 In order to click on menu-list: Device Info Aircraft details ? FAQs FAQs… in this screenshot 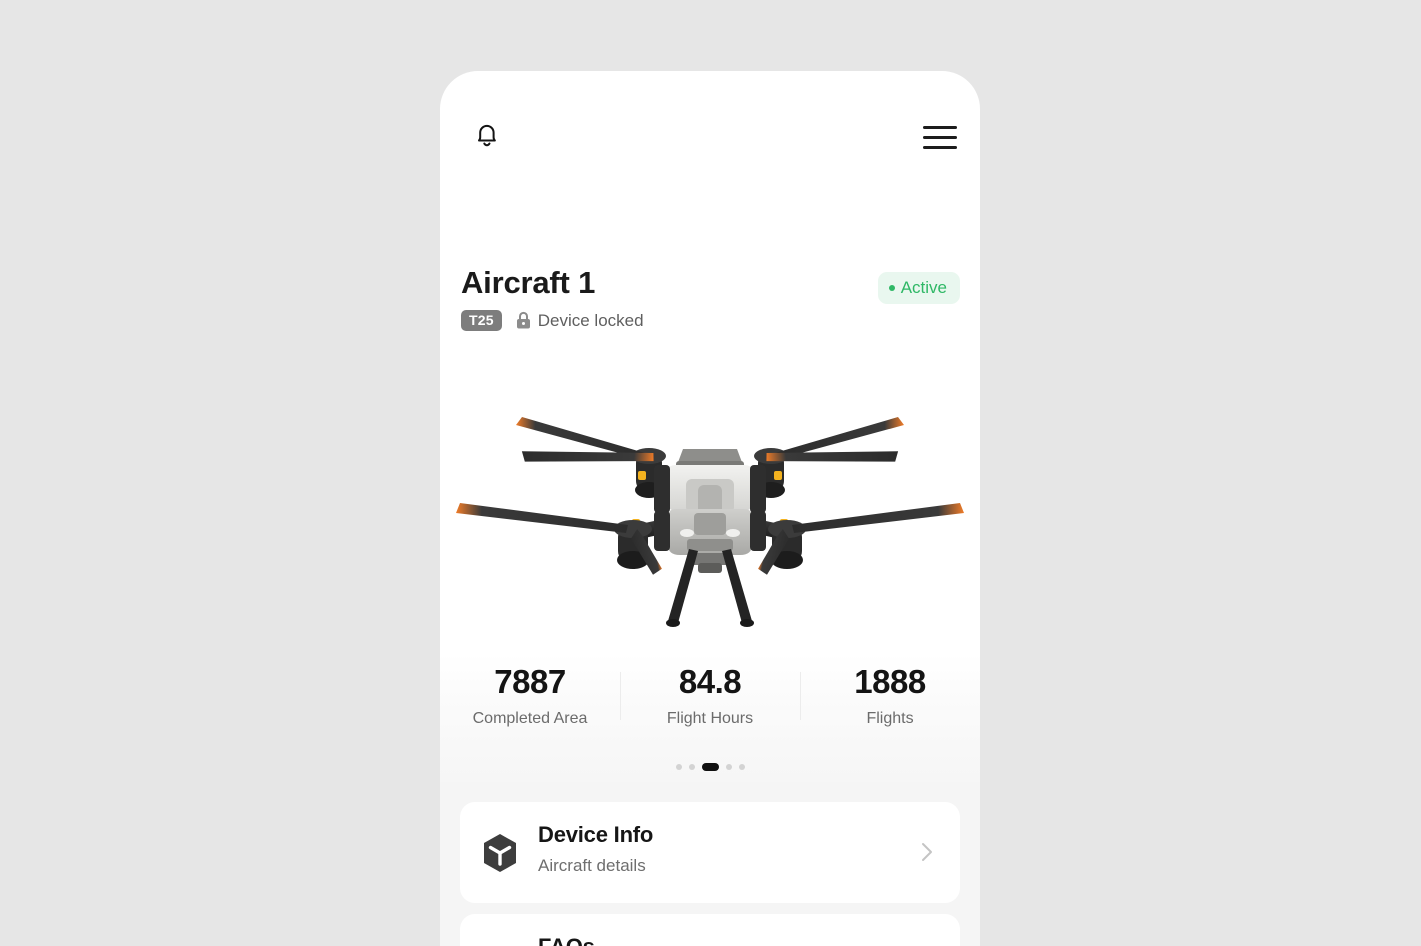, I will do `click(710, 864)`.